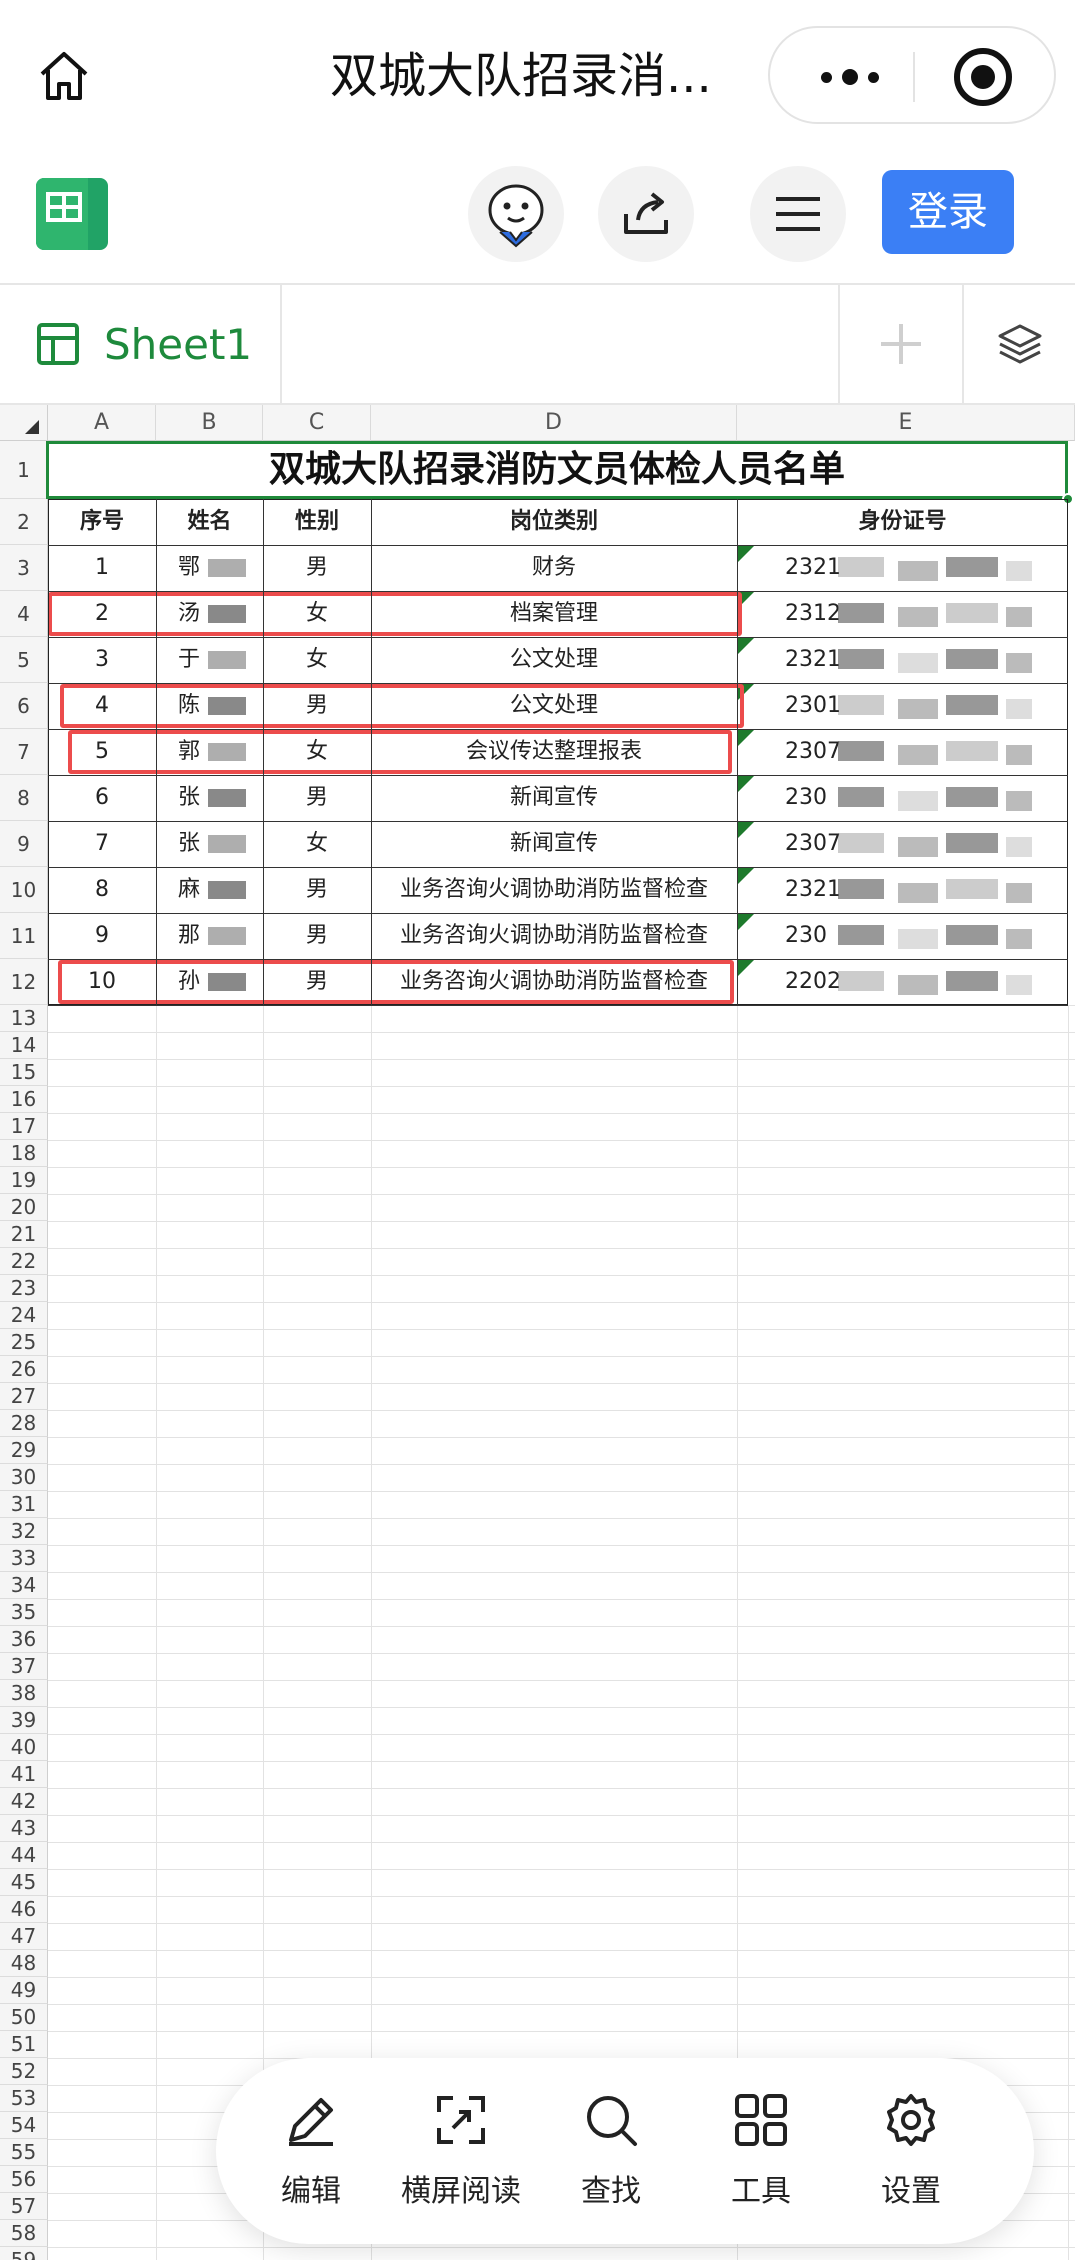 The image size is (1075, 2260). What do you see at coordinates (24, 470) in the screenshot?
I see `row-header: 1` at bounding box center [24, 470].